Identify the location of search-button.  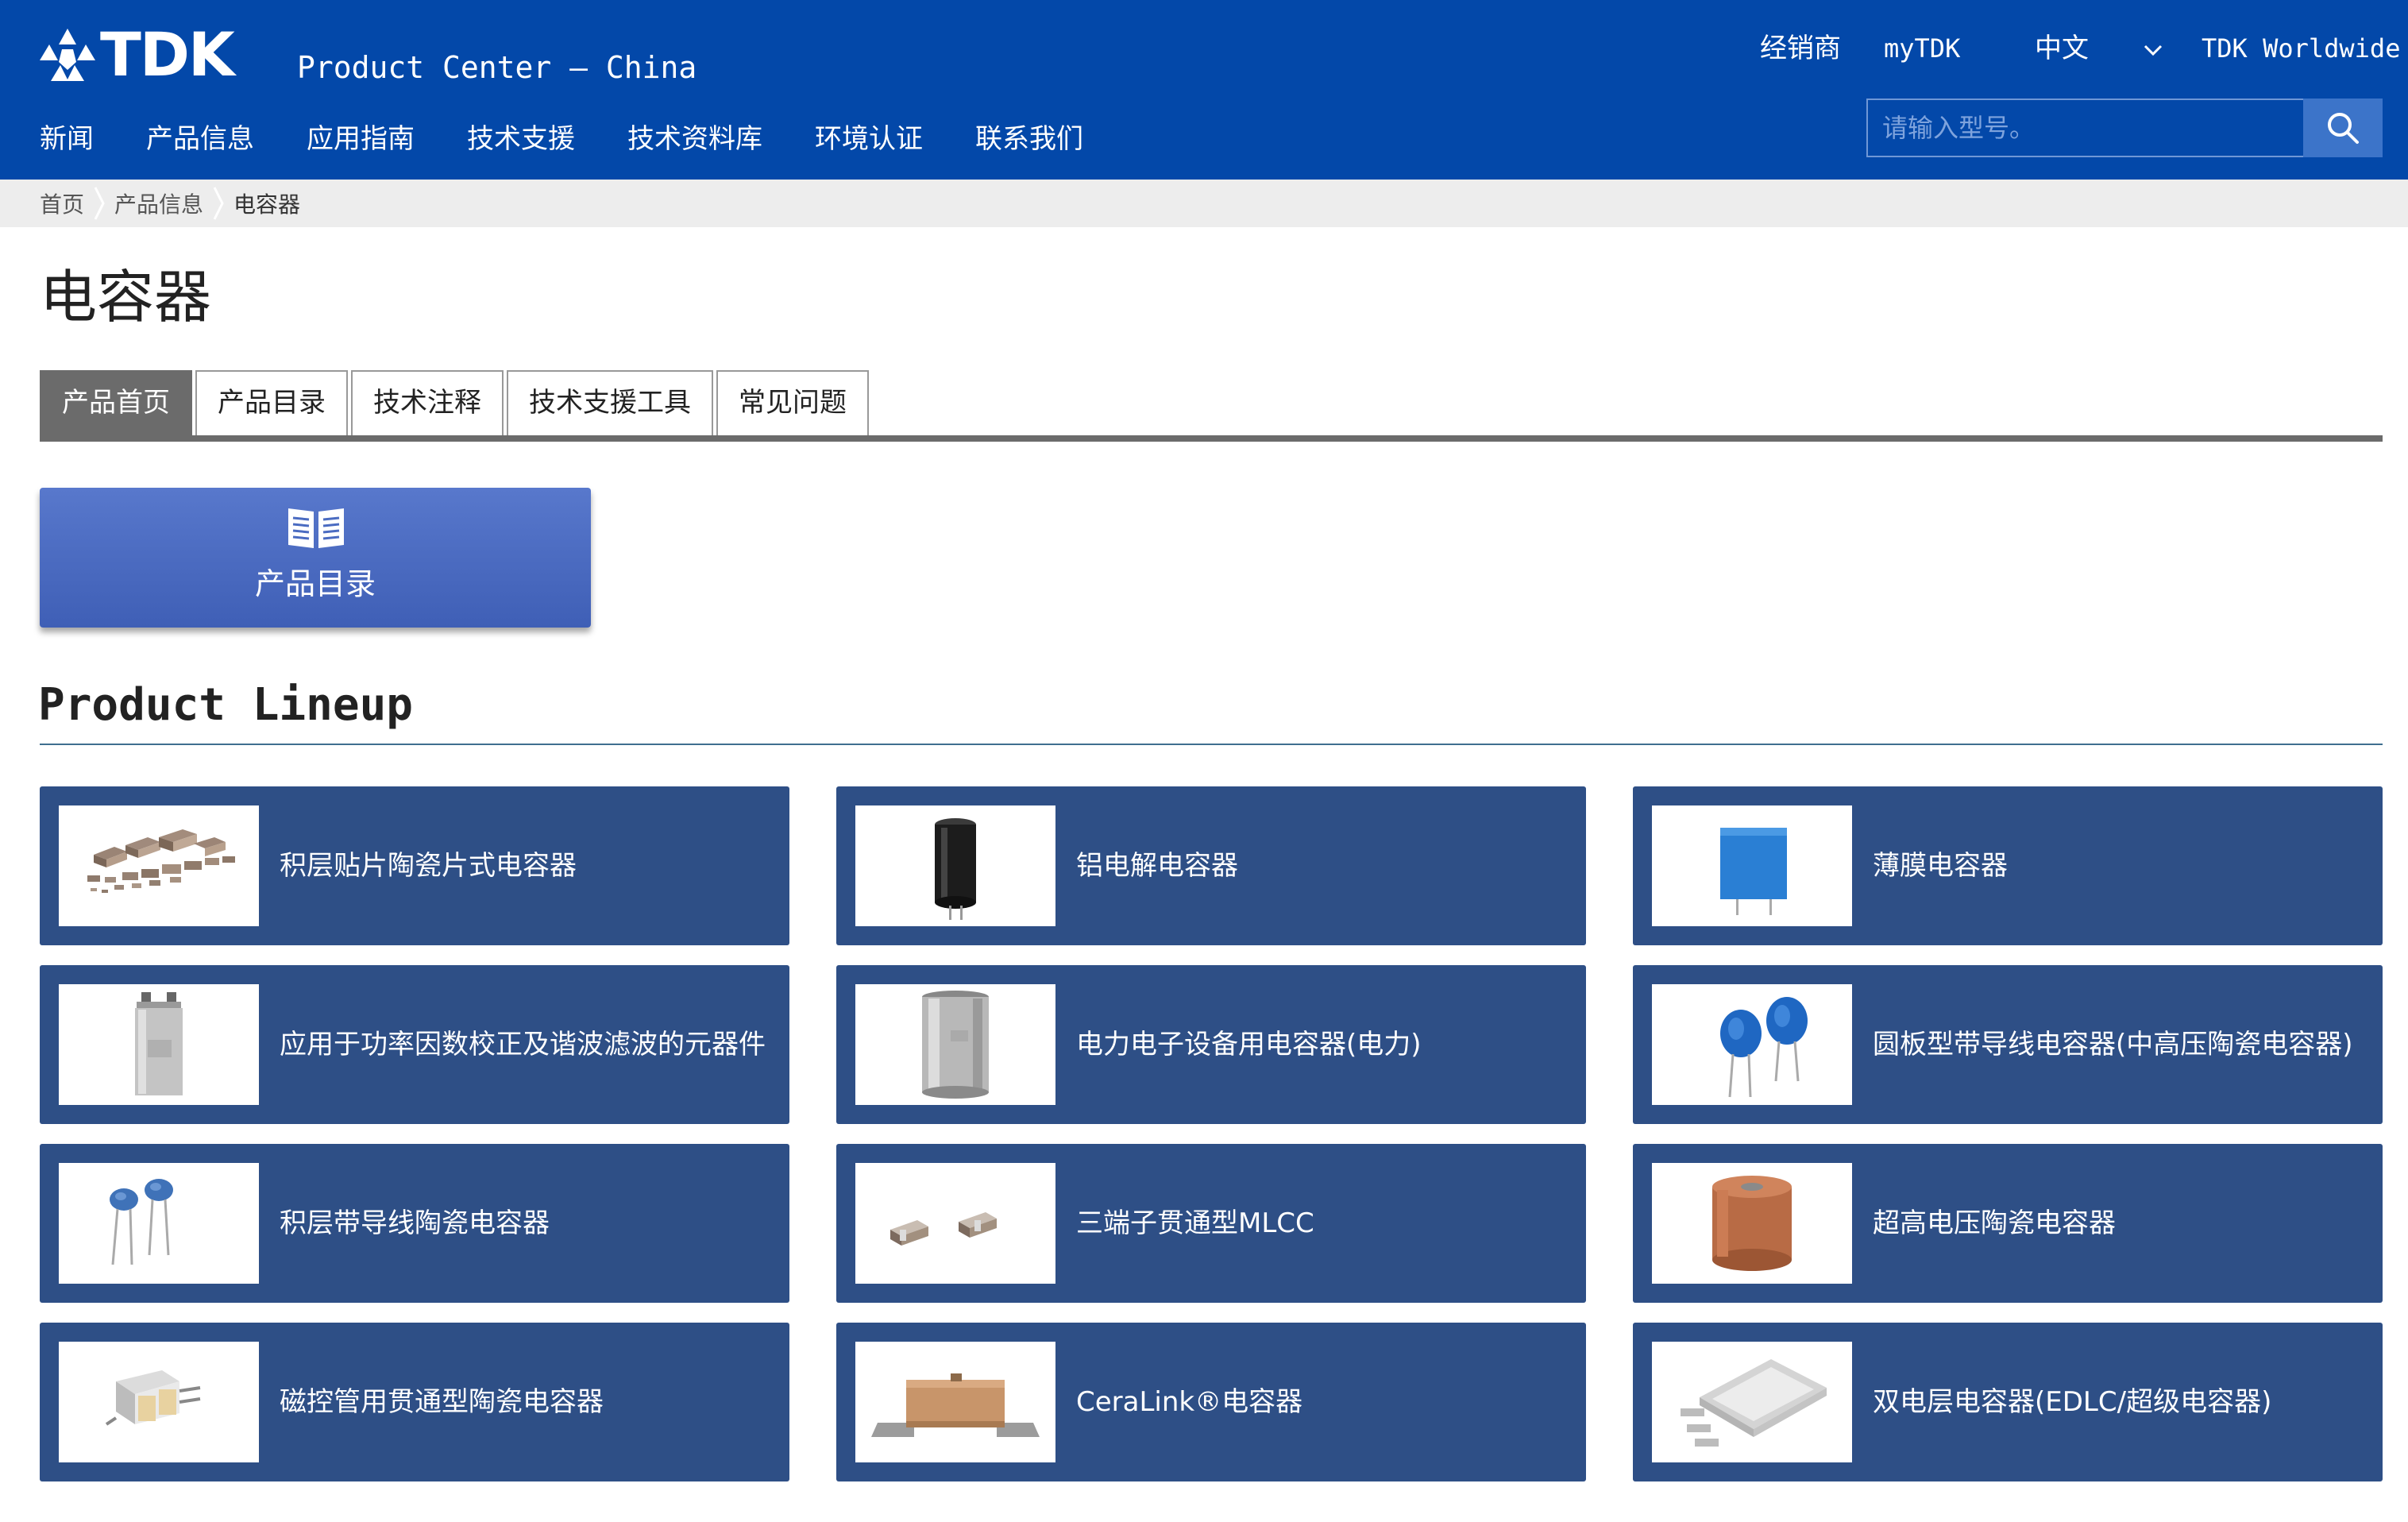
(2343, 128).